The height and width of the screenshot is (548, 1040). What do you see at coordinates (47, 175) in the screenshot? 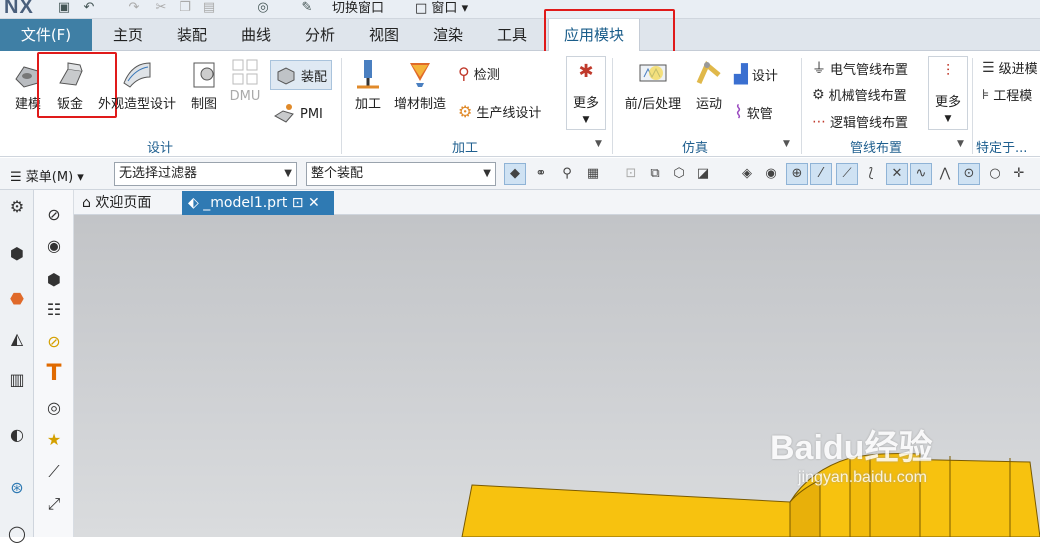
I see `menu-button: ☰ 菜单(M) ▾` at bounding box center [47, 175].